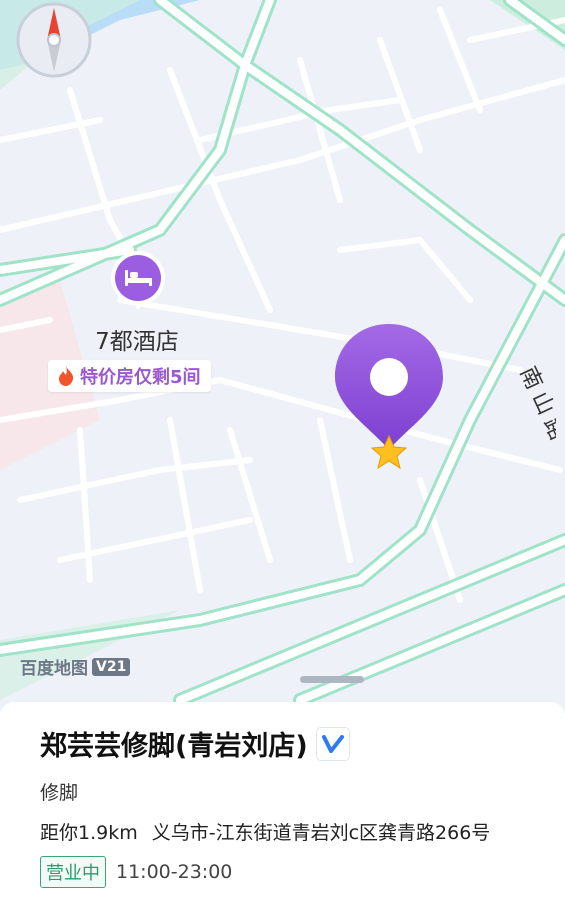  What do you see at coordinates (137, 339) in the screenshot?
I see `hotel-name: 7都酒店` at bounding box center [137, 339].